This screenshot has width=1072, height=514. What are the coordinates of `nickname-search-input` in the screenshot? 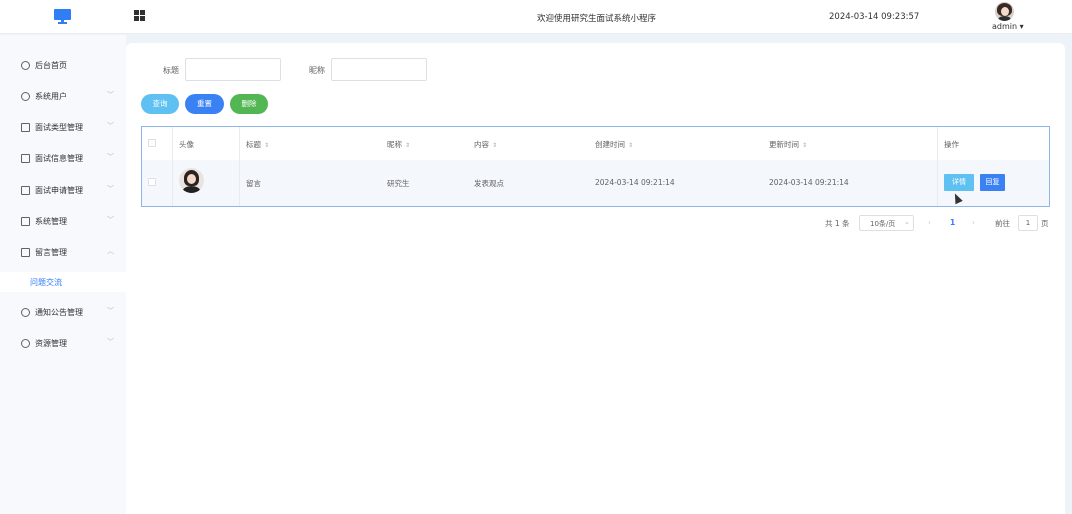 It's located at (379, 69).